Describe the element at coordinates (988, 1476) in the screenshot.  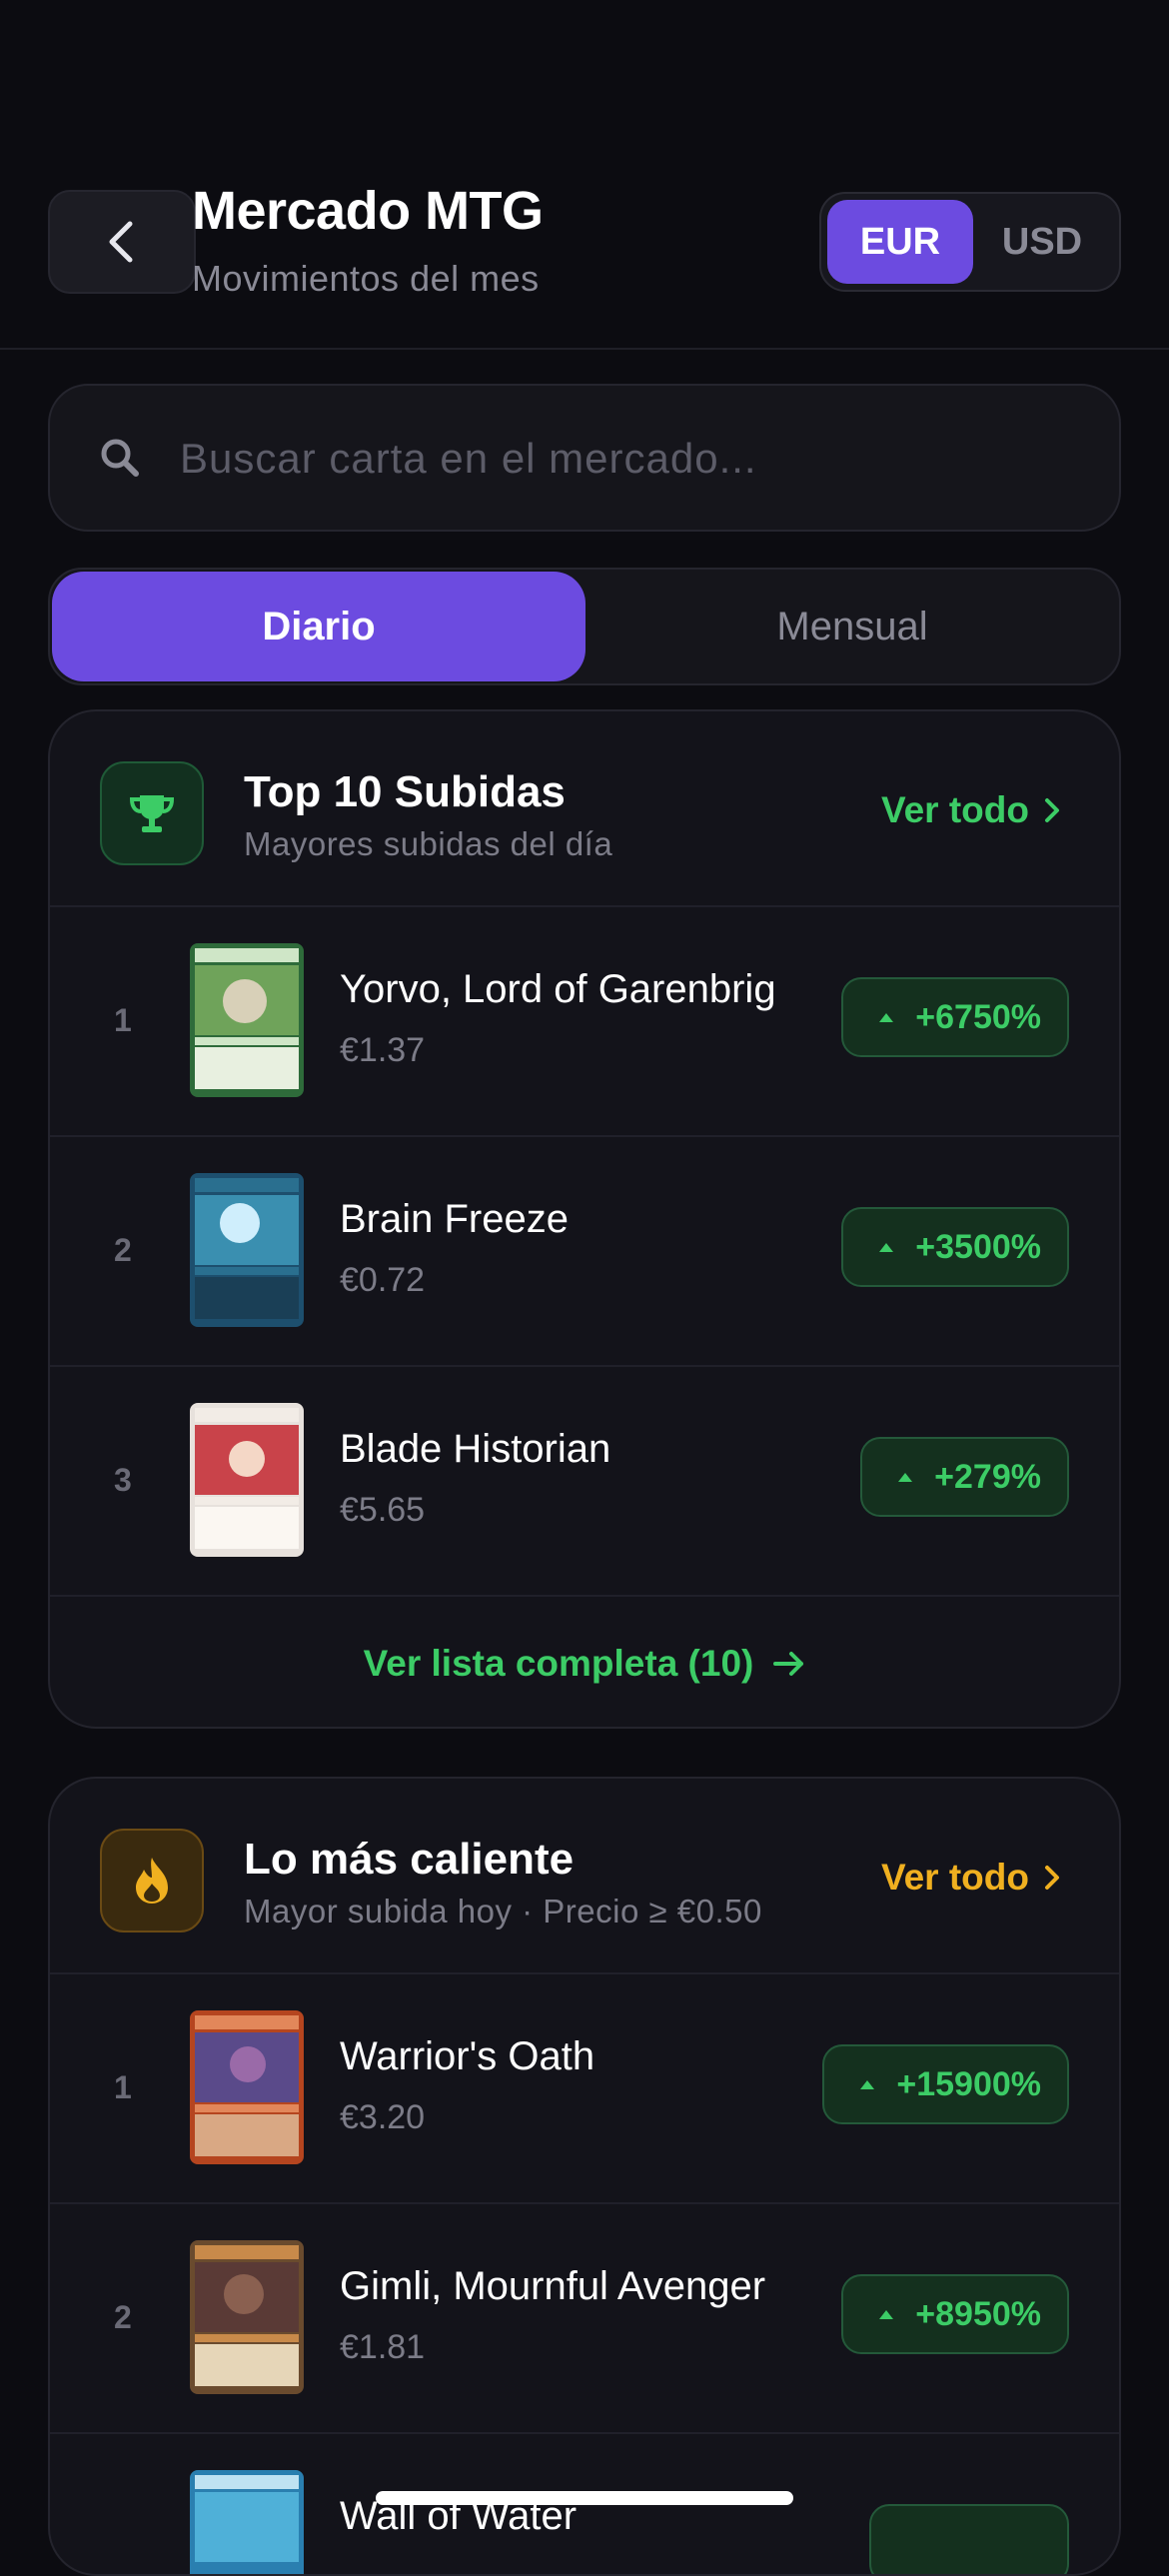
I see `change-value: +279%` at that location.